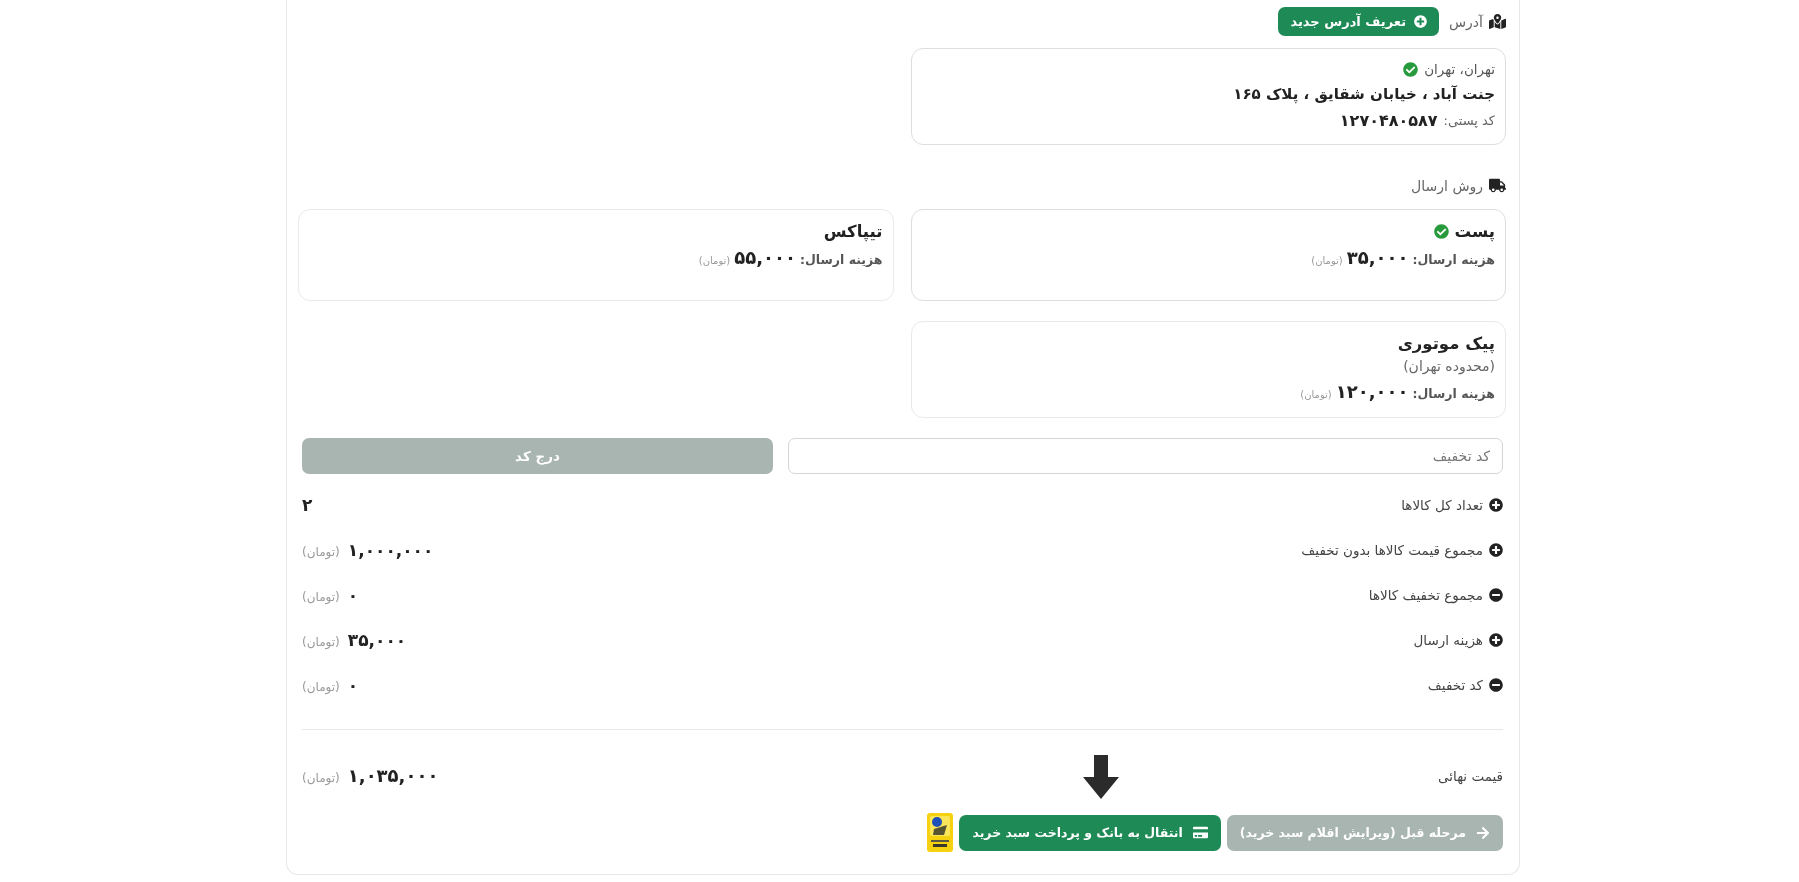 The width and height of the screenshot is (1799, 882). I want to click on summary-label: مجموع تخفیف کالاها, so click(1425, 594).